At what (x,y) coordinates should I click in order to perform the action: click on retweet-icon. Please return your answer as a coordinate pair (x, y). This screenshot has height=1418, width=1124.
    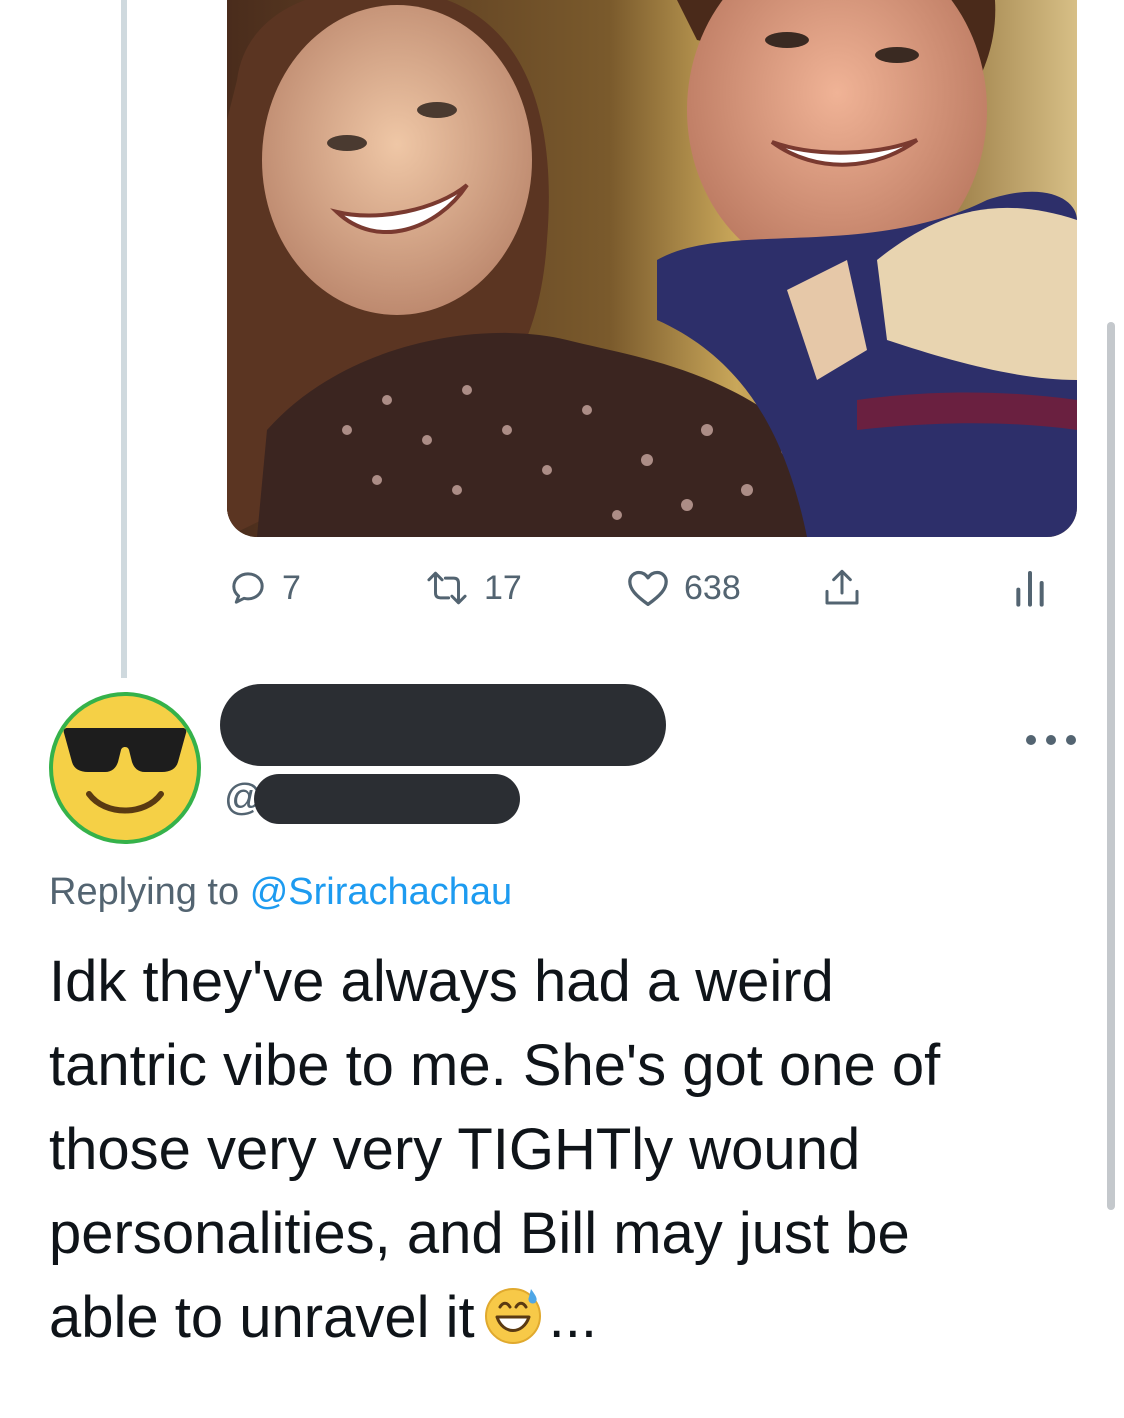
    Looking at the image, I should click on (447, 588).